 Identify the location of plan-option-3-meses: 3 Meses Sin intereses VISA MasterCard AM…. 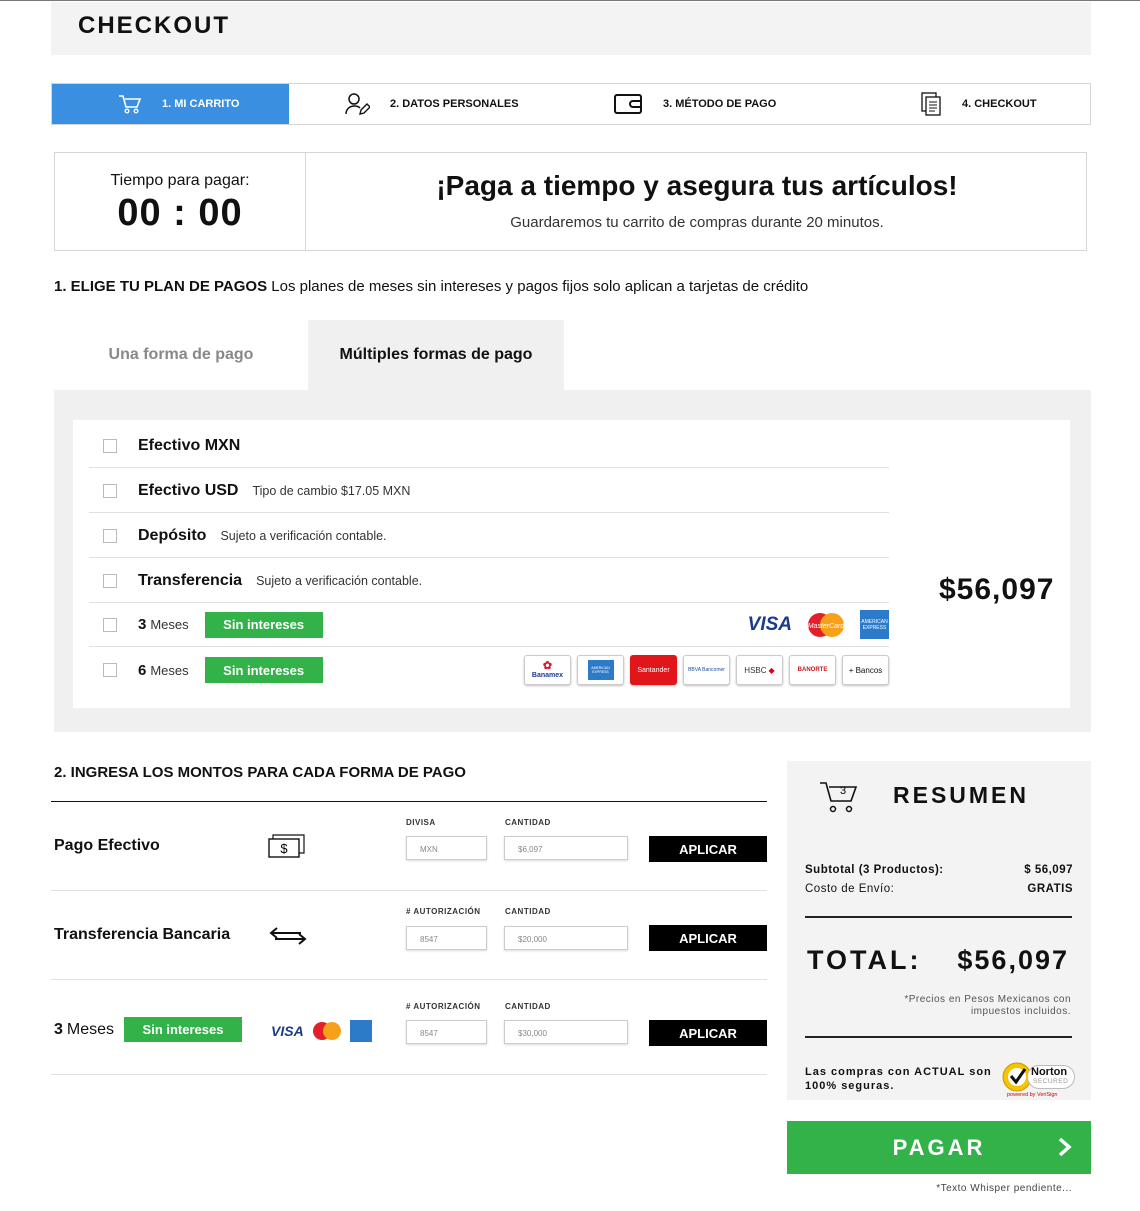
(489, 625).